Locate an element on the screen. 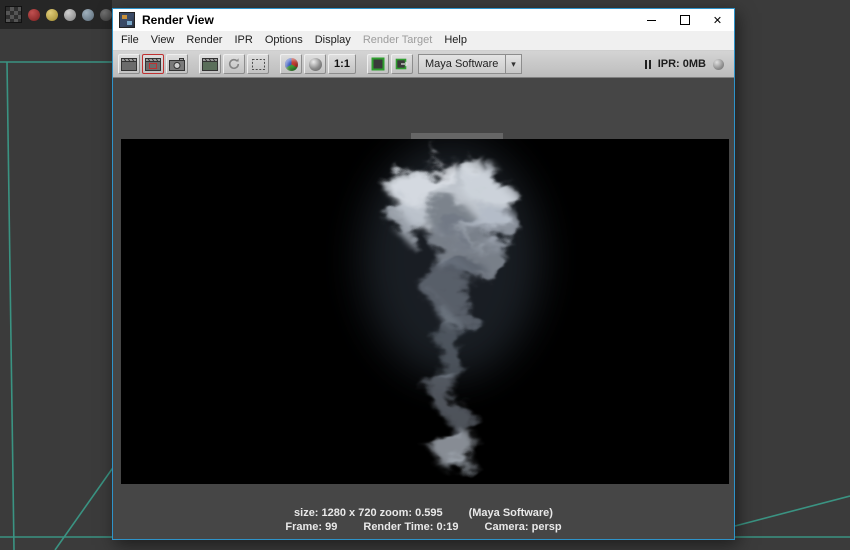 This screenshot has width=850, height=550. keep-image-button is located at coordinates (402, 64).